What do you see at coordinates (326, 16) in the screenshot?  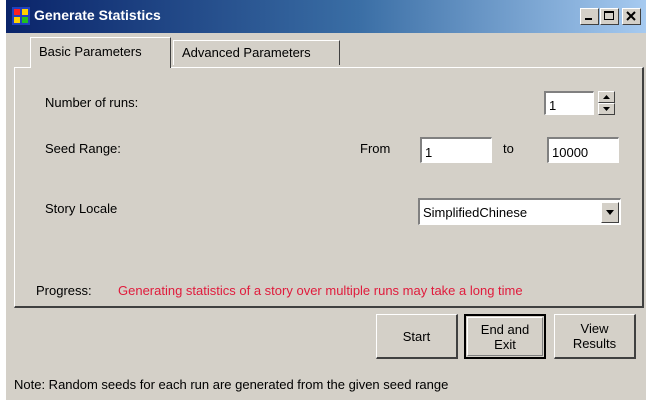 I see `title-bar: Generate Statistics` at bounding box center [326, 16].